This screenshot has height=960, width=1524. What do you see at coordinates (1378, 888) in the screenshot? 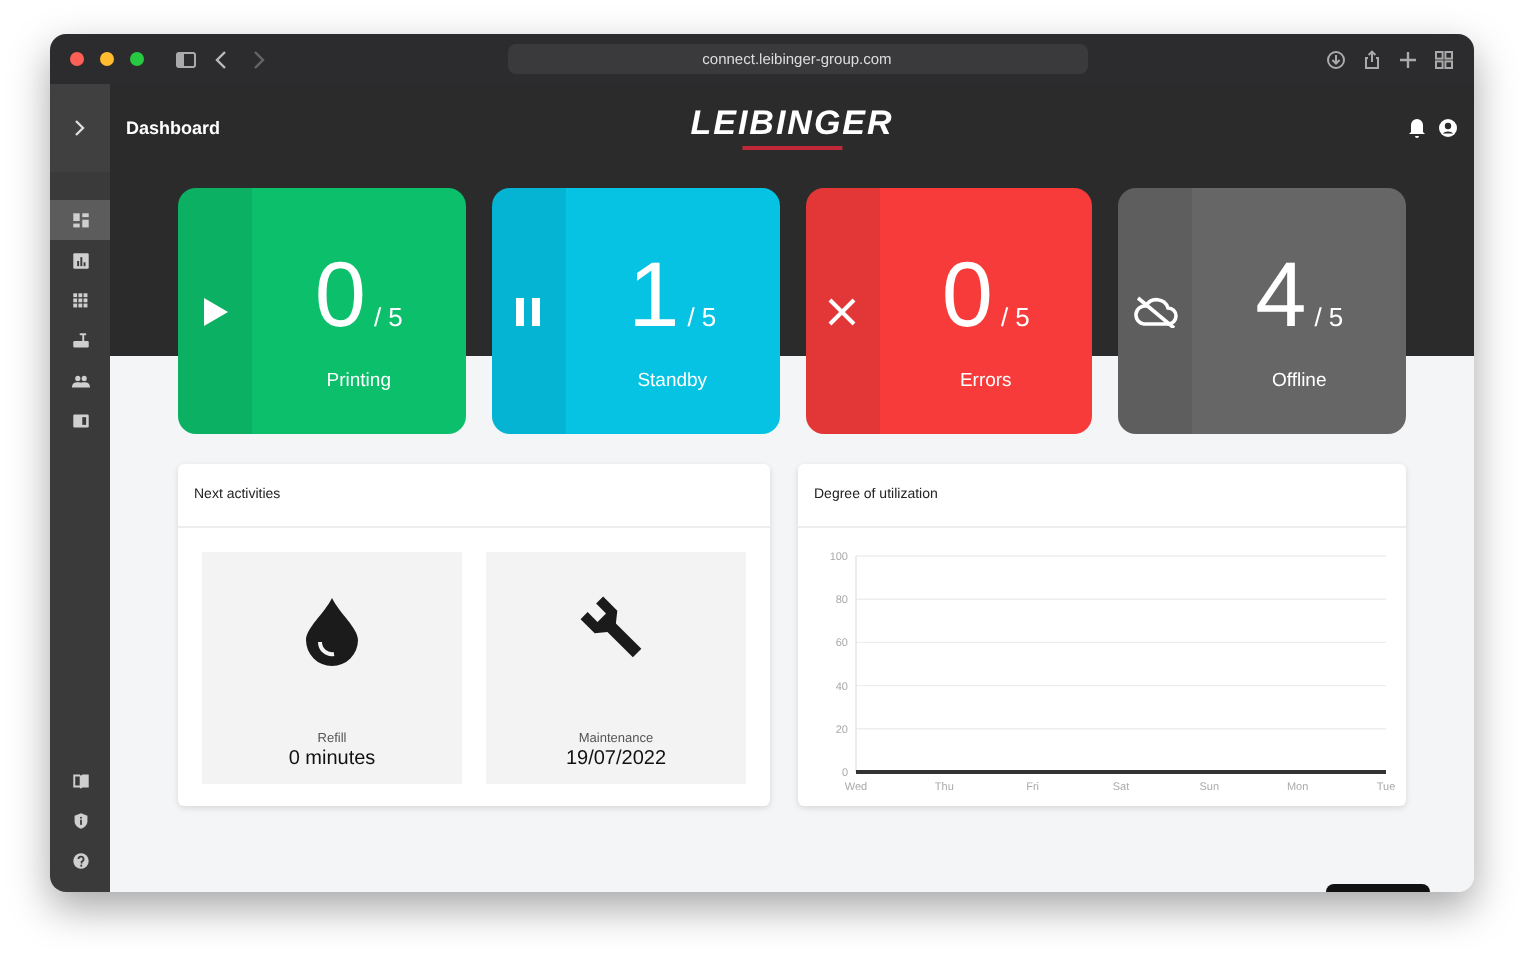
I see `floating-bar` at bounding box center [1378, 888].